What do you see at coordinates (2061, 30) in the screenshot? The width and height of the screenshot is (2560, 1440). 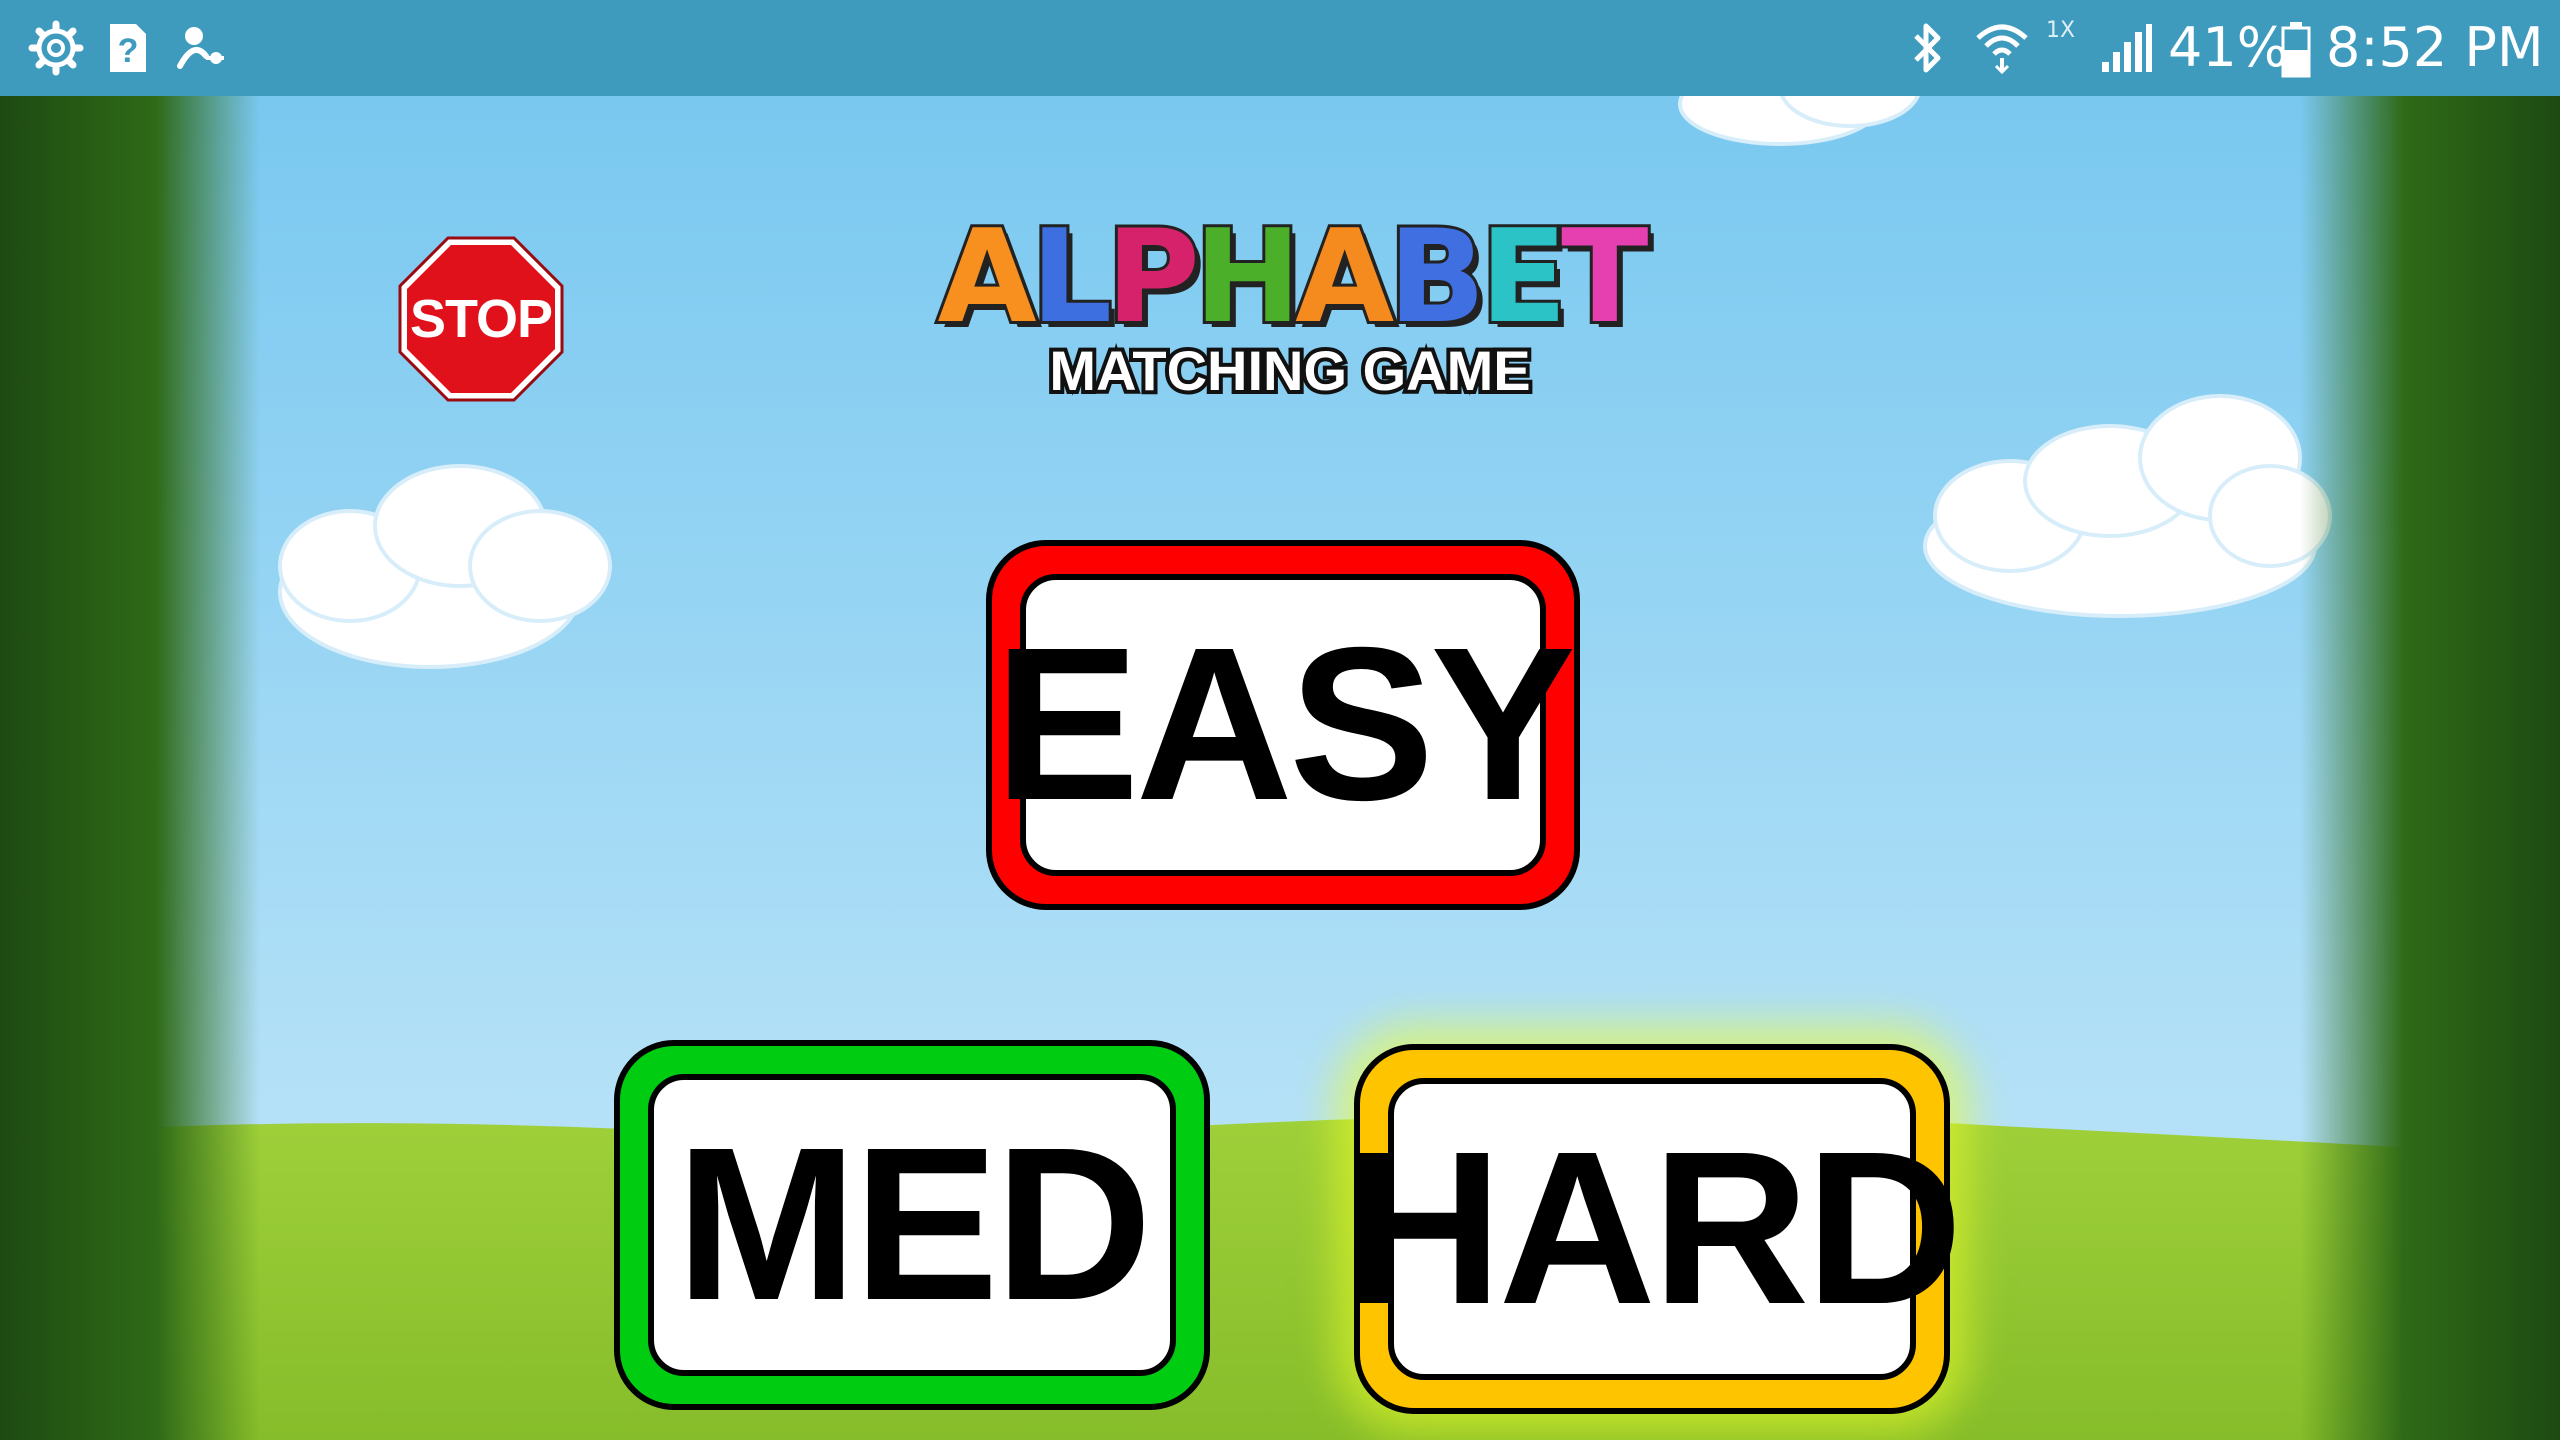 I see `signal-rate-label: 1X` at bounding box center [2061, 30].